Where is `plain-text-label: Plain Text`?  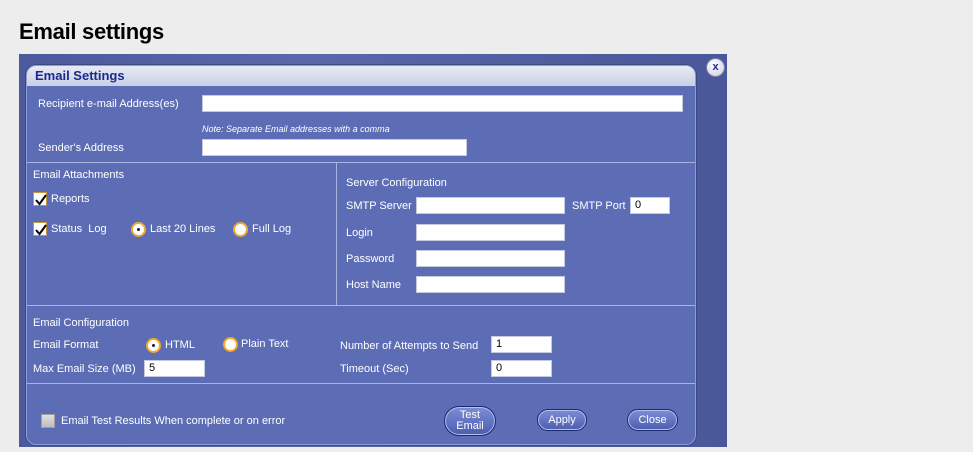
plain-text-label: Plain Text is located at coordinates (265, 344).